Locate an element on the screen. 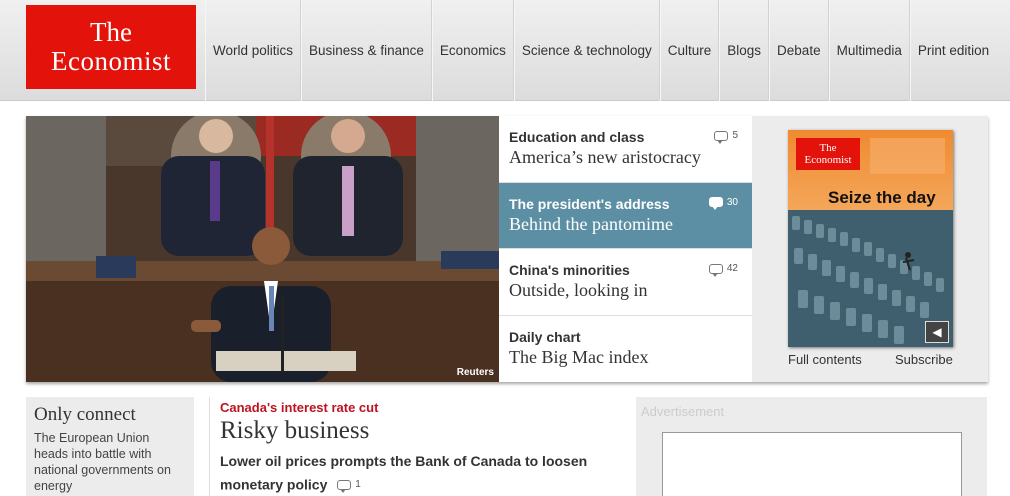  only-connect-title: Only connect is located at coordinates (85, 414).